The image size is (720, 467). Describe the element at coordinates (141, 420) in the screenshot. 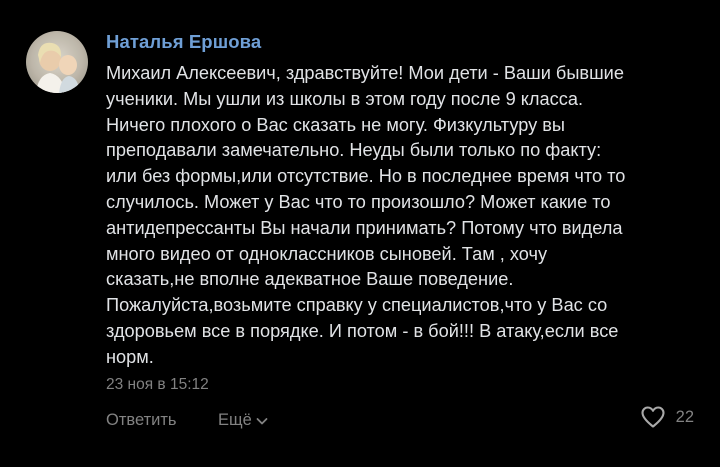

I see `reply-button: Ответить` at that location.